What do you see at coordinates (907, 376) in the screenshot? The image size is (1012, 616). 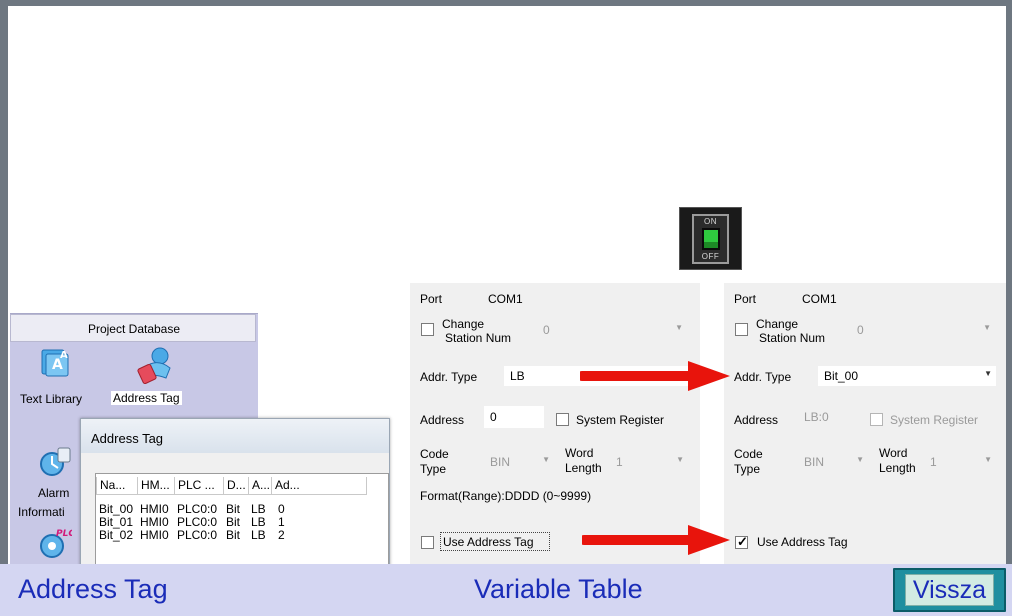 I see `addr-type-select: Bit_00 ▼` at bounding box center [907, 376].